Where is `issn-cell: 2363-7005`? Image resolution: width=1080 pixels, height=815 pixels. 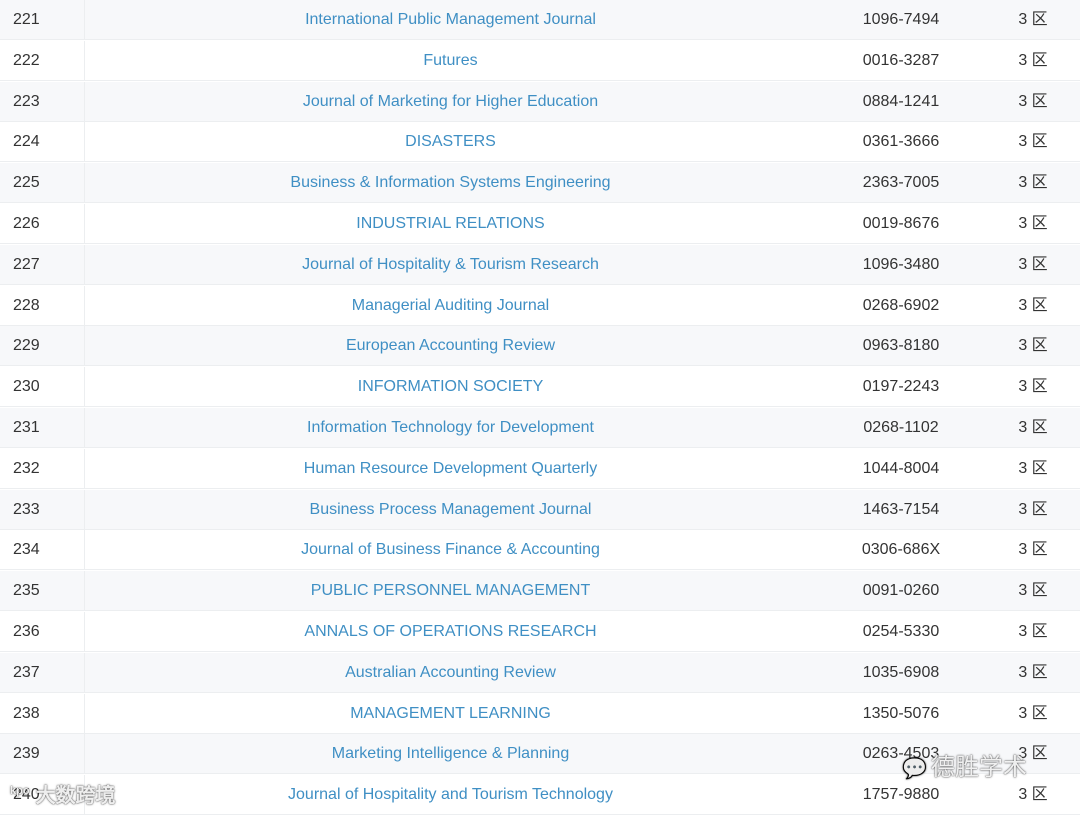 issn-cell: 2363-7005 is located at coordinates (901, 183).